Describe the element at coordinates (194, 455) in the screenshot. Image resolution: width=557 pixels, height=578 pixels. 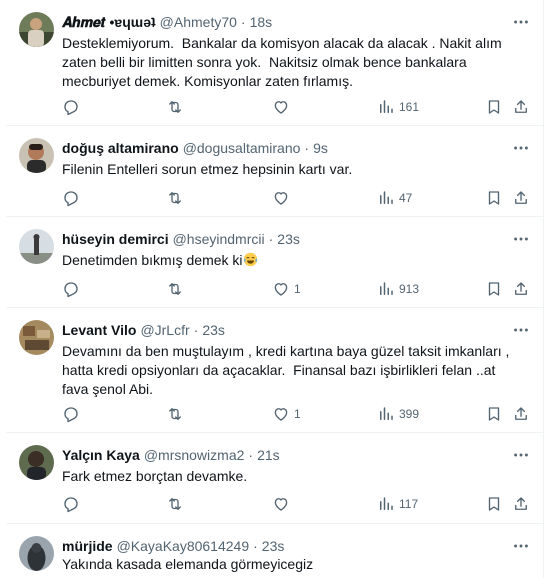
I see `author-handle: @mrsnowizma2` at that location.